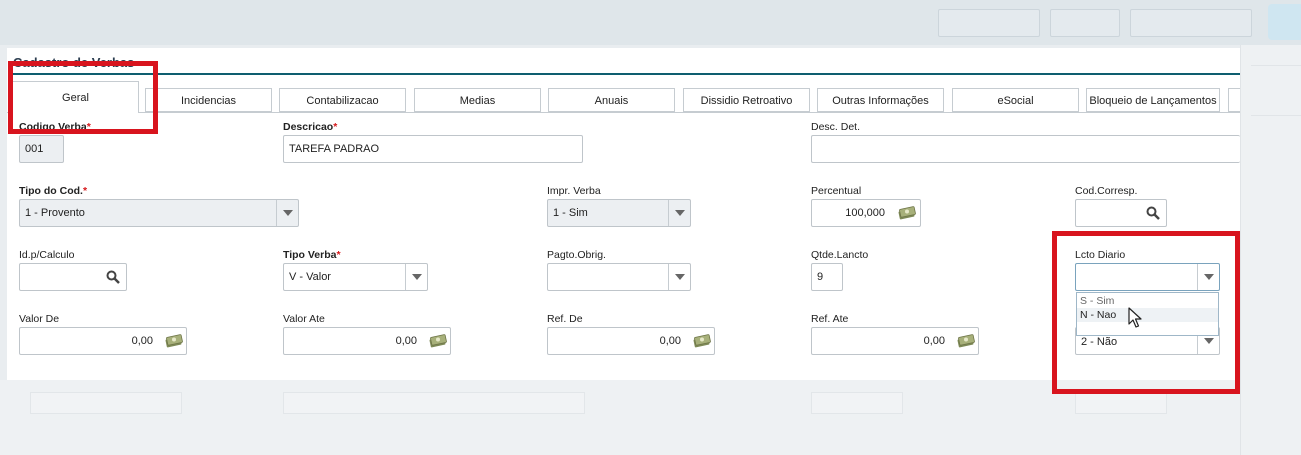 This screenshot has height=455, width=1301. What do you see at coordinates (836, 127) in the screenshot?
I see `desc-det-label: Desc. Det.` at bounding box center [836, 127].